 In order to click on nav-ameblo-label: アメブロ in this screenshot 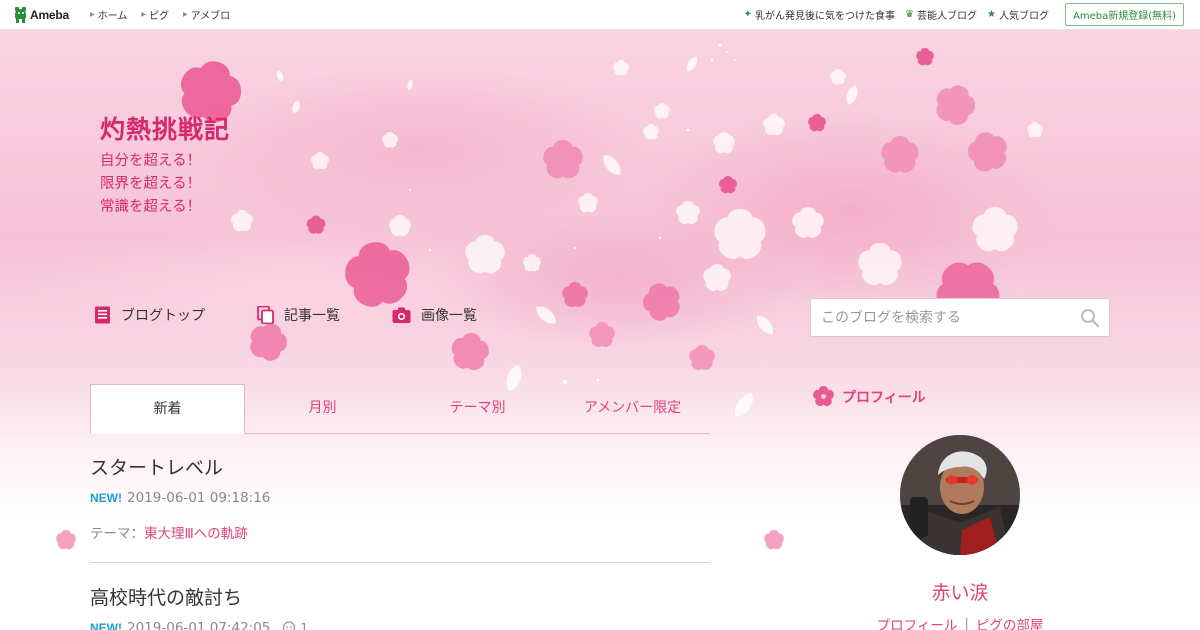, I will do `click(210, 16)`.